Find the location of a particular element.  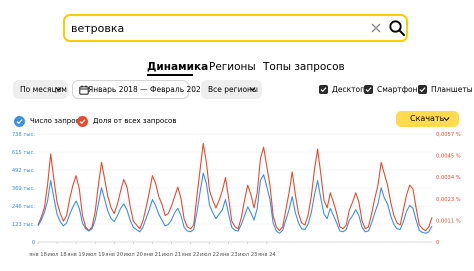

search-input: ветровка is located at coordinates (97, 28).